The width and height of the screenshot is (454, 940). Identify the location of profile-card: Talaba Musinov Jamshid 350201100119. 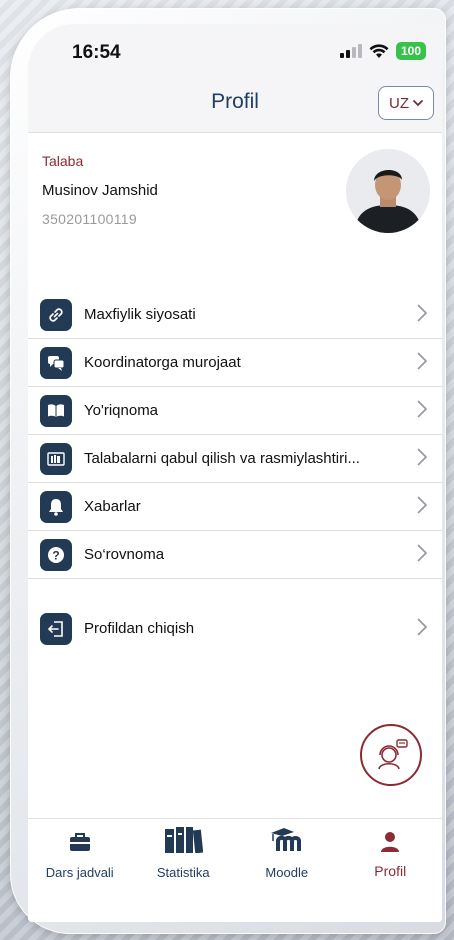
(235, 208).